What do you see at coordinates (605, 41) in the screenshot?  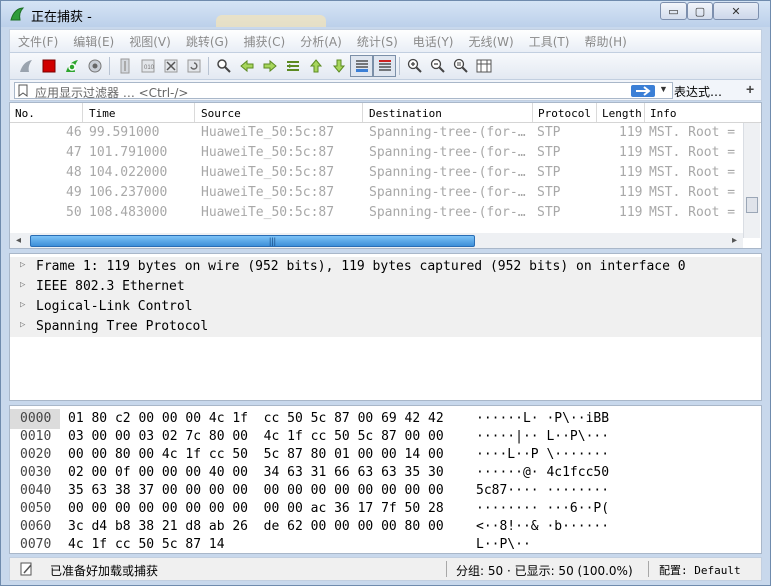 I see `menu-help: 帮助(H)` at bounding box center [605, 41].